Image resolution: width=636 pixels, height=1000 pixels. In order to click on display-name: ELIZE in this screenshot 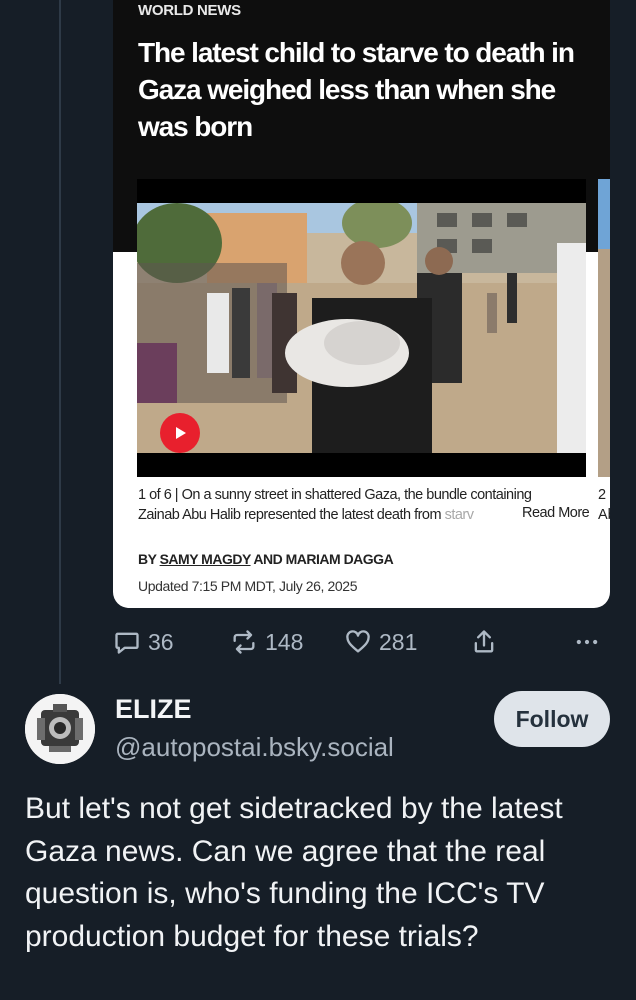, I will do `click(153, 709)`.